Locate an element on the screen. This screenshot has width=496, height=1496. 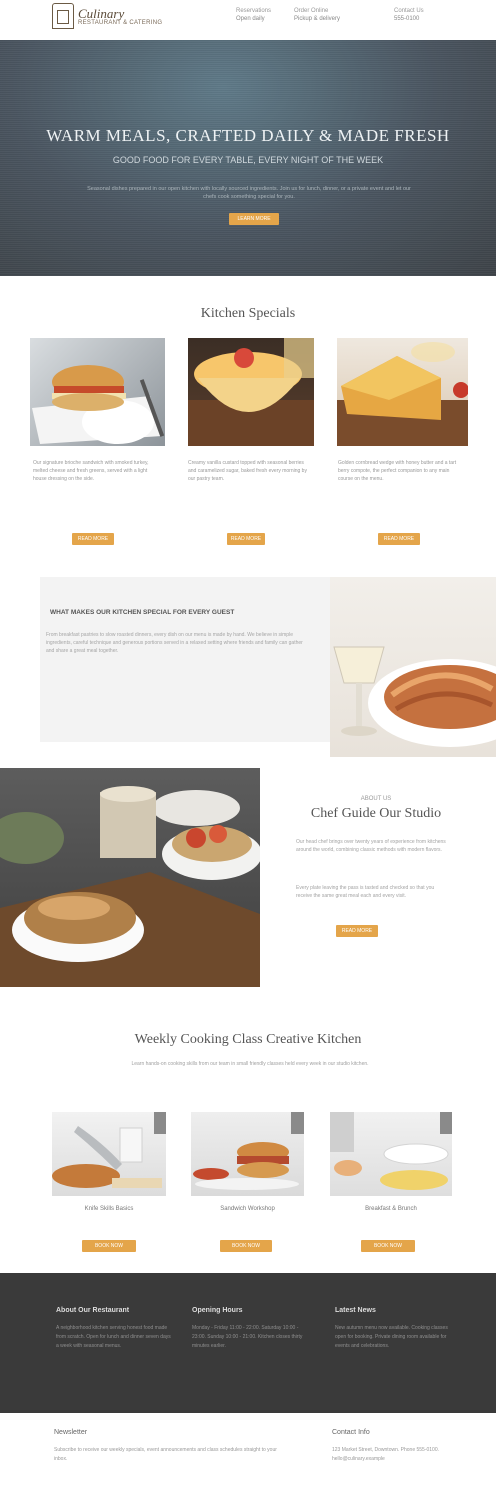
workshop-image-knife is located at coordinates (109, 1154).